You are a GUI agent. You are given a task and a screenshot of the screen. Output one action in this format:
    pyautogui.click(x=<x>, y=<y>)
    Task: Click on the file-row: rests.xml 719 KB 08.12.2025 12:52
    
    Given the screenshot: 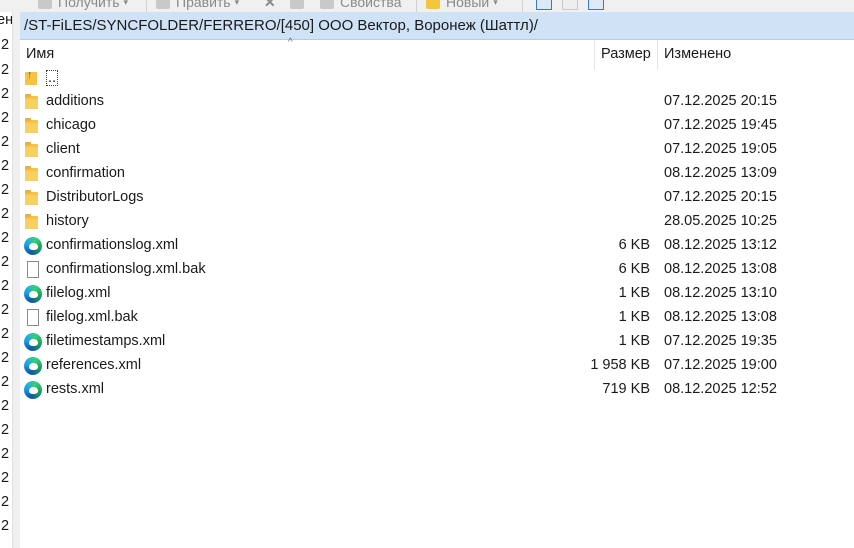 What is the action you would take?
    pyautogui.click(x=437, y=390)
    